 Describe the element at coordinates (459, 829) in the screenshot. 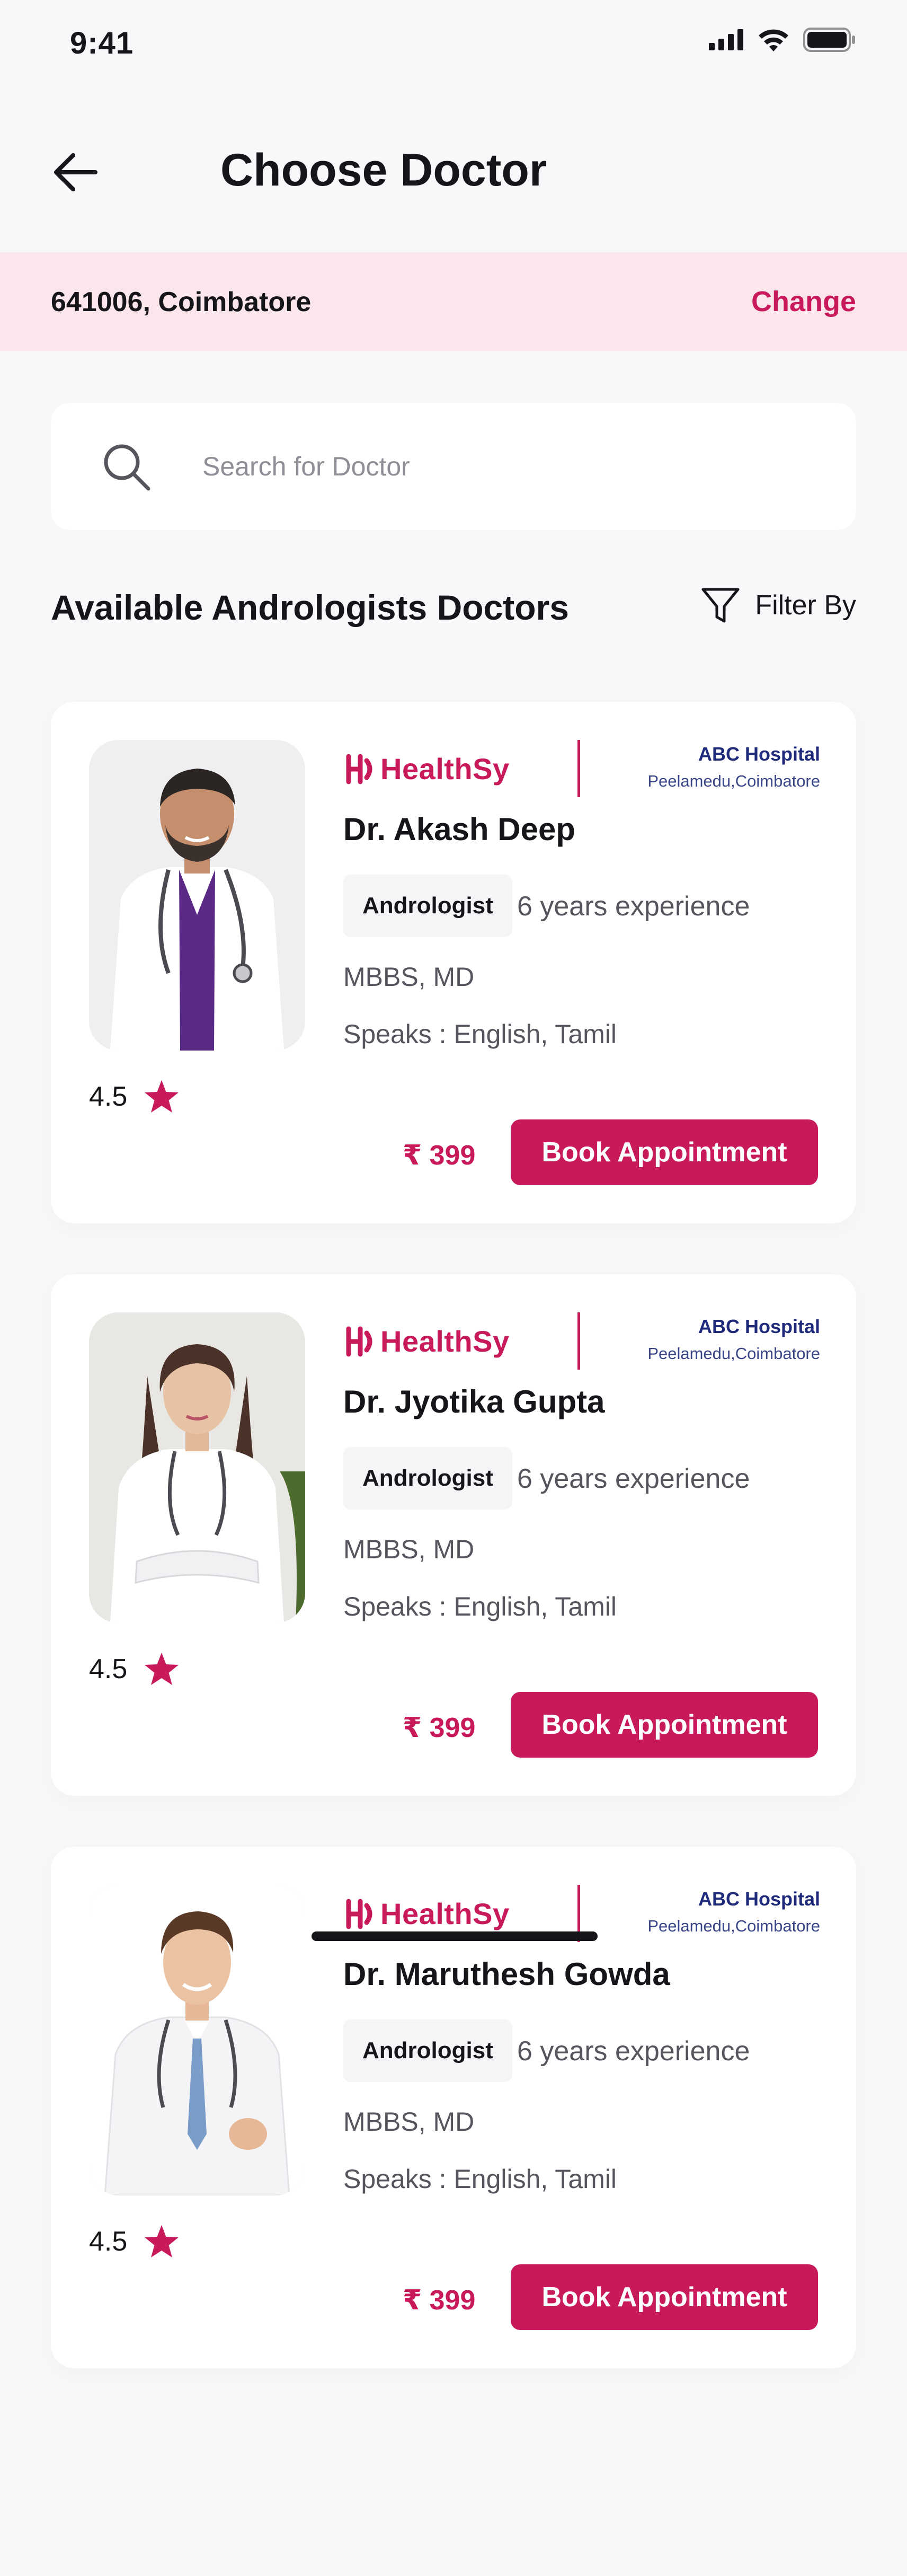

I see `doctor-name: Dr. Akash Deep` at that location.